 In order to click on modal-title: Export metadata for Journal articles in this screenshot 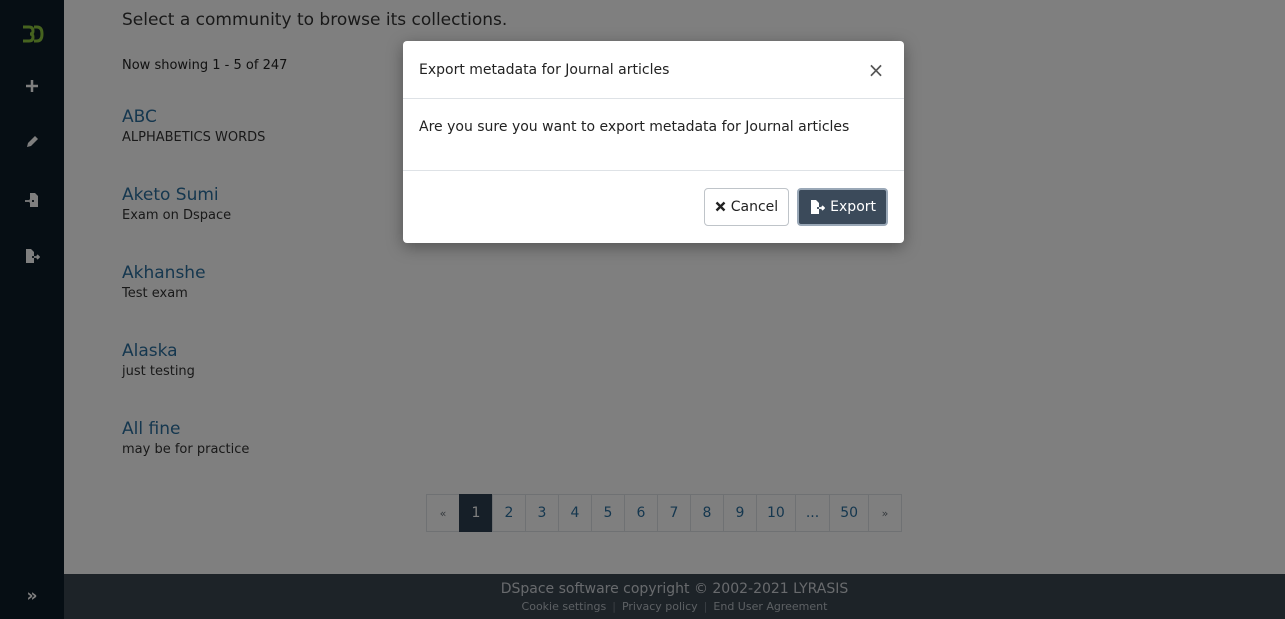, I will do `click(544, 69)`.